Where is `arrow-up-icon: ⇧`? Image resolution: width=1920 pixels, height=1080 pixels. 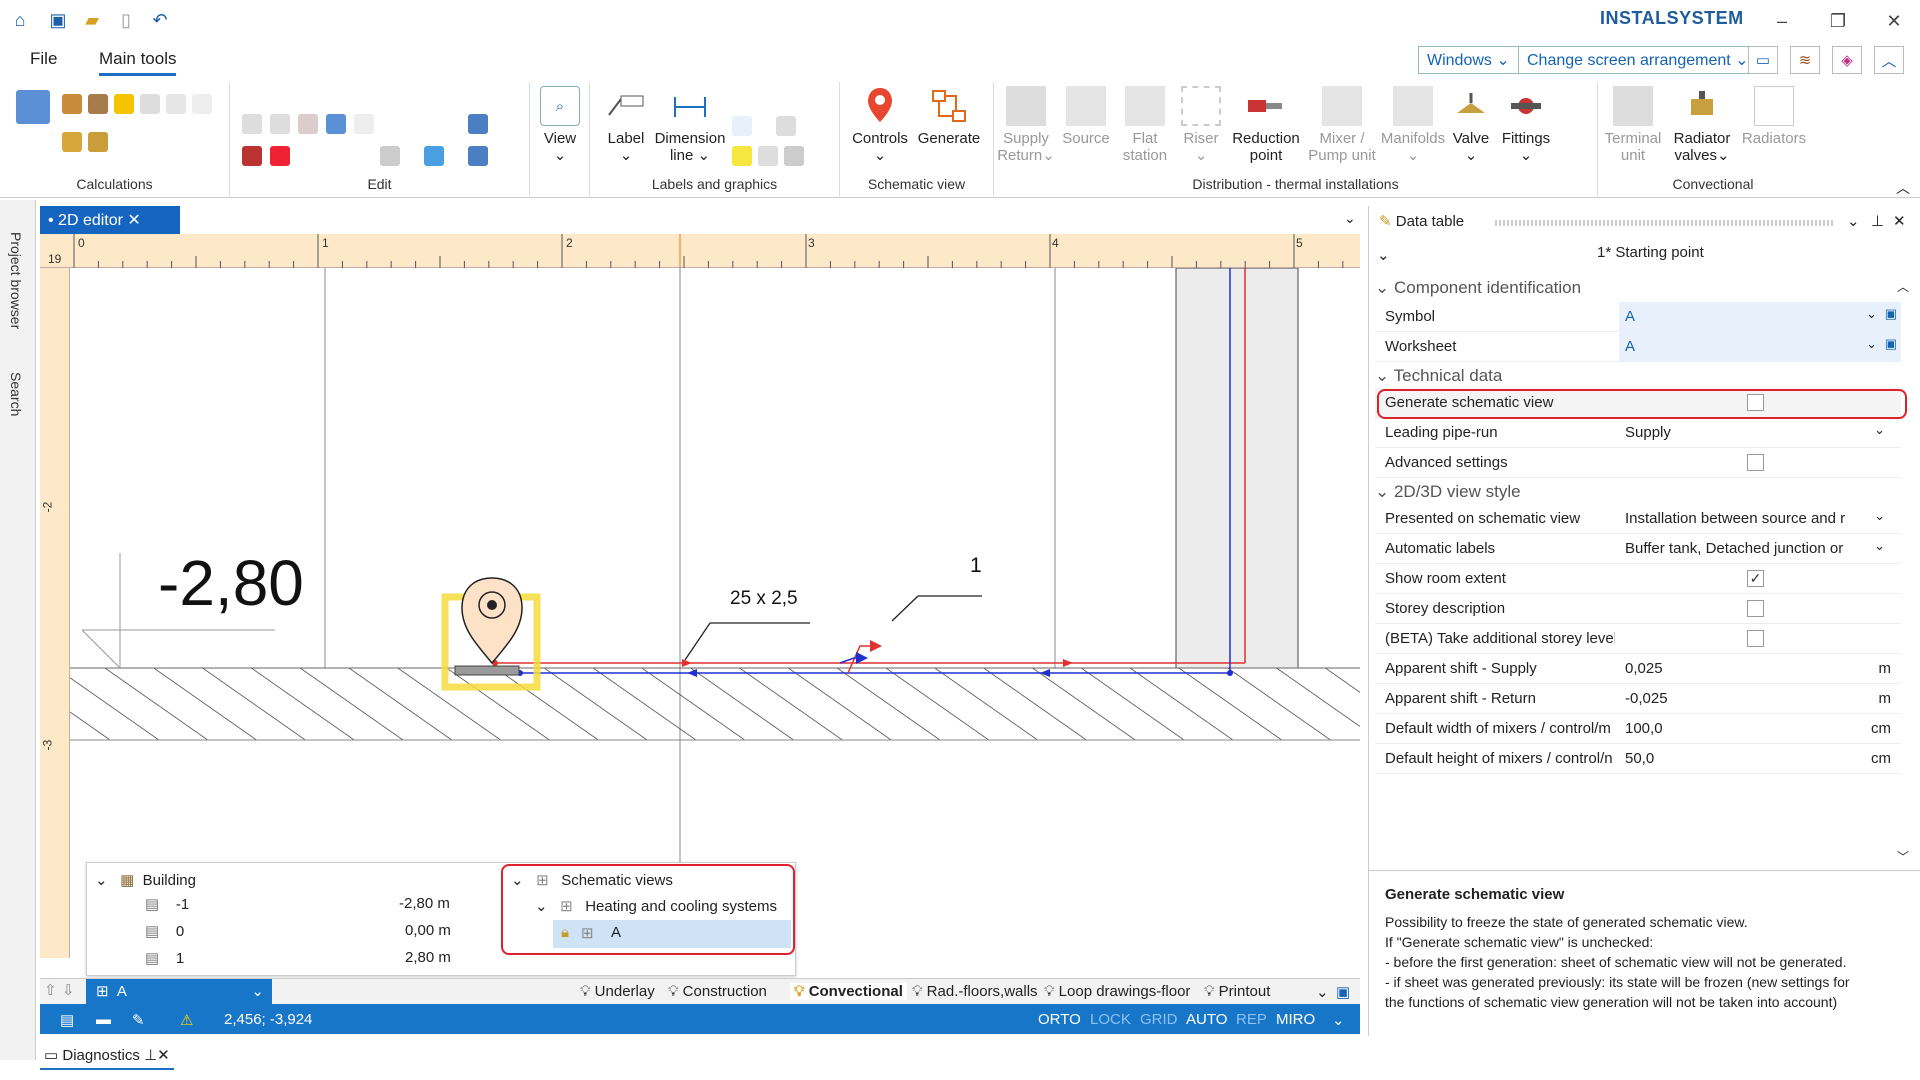
arrow-up-icon: ⇧ is located at coordinates (50, 990).